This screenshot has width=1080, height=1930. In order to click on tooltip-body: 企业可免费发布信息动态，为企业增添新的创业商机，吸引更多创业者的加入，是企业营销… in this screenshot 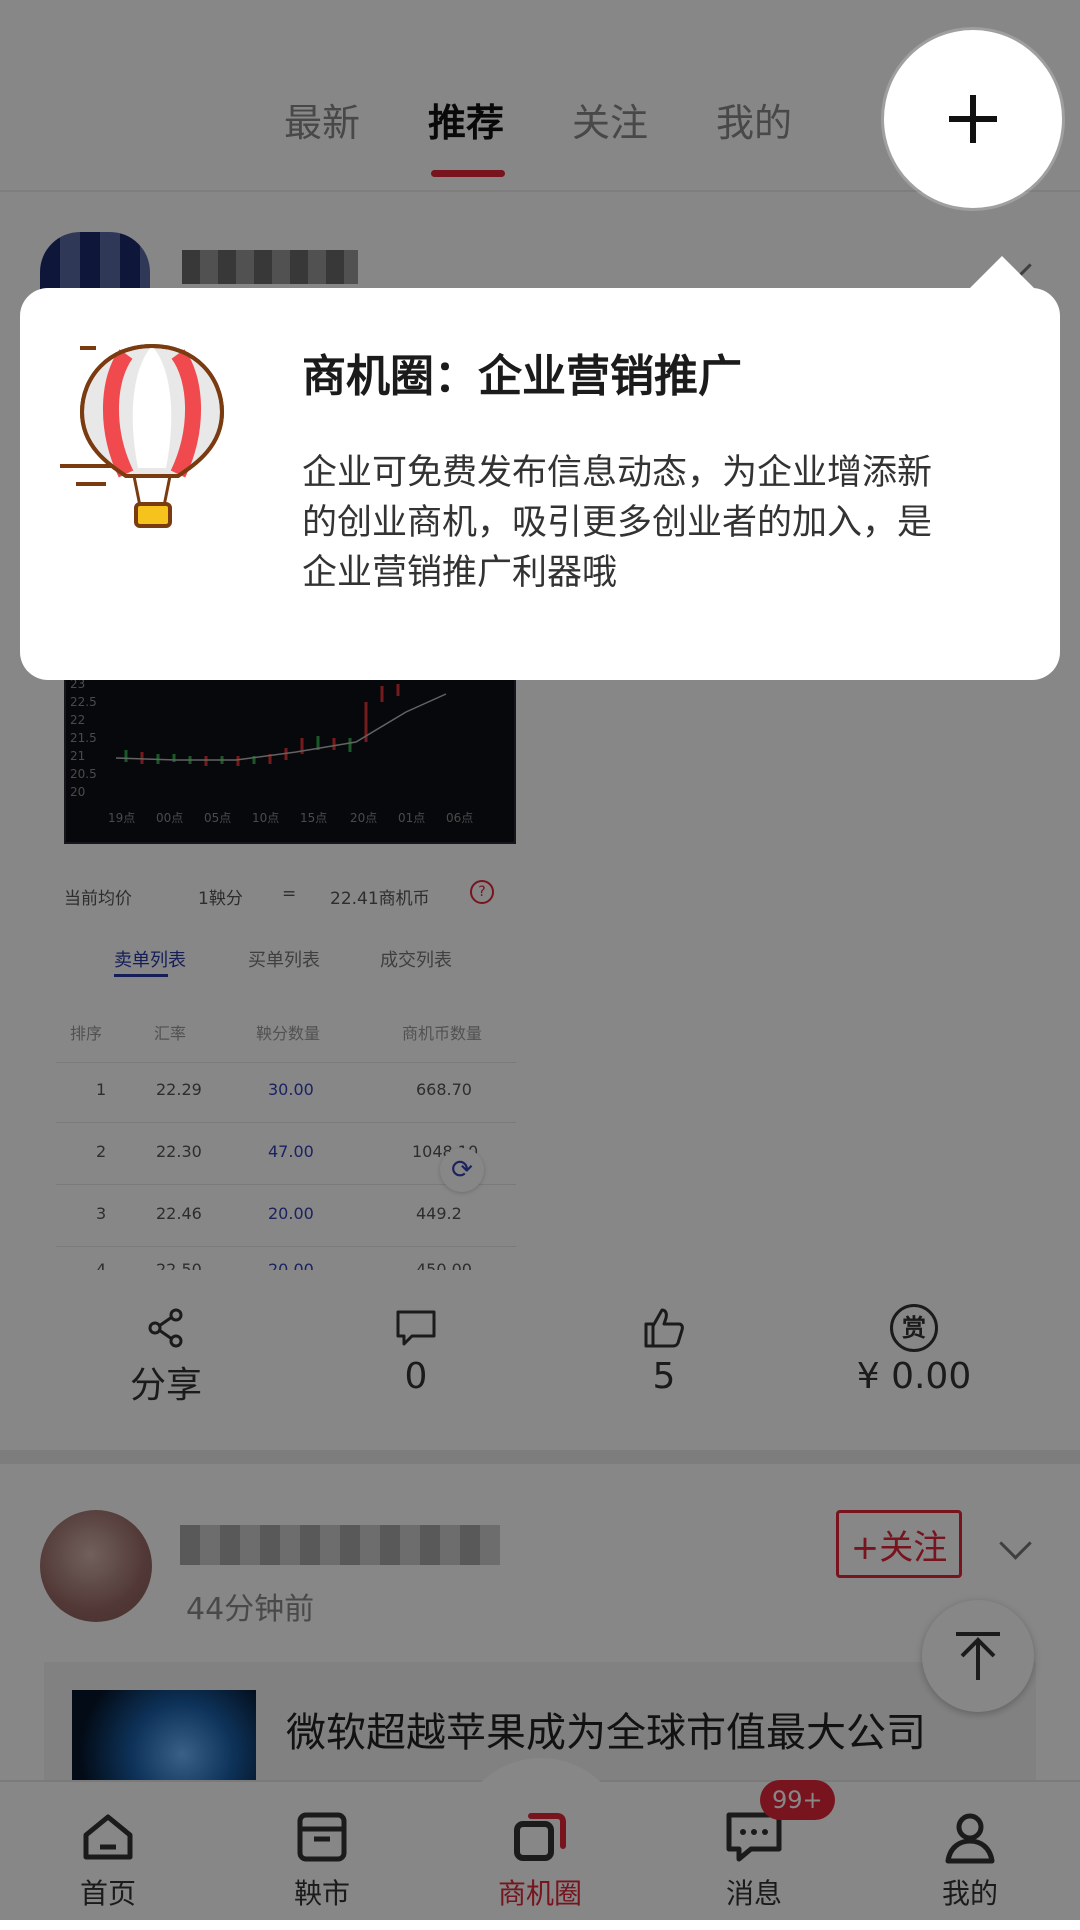, I will do `click(617, 523)`.